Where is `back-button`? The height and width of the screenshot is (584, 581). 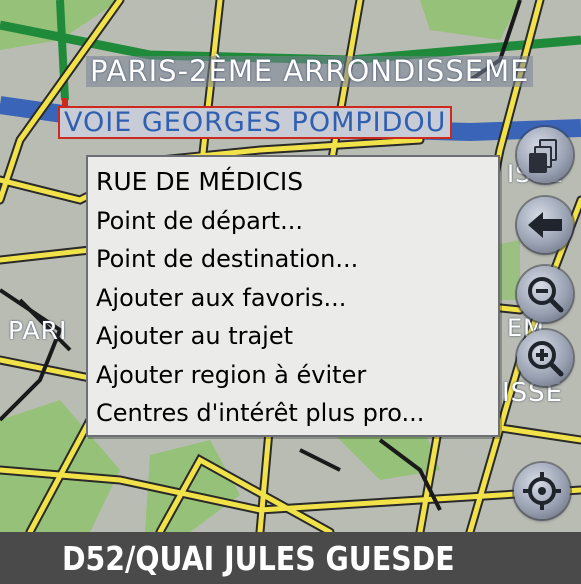 back-button is located at coordinates (545, 225).